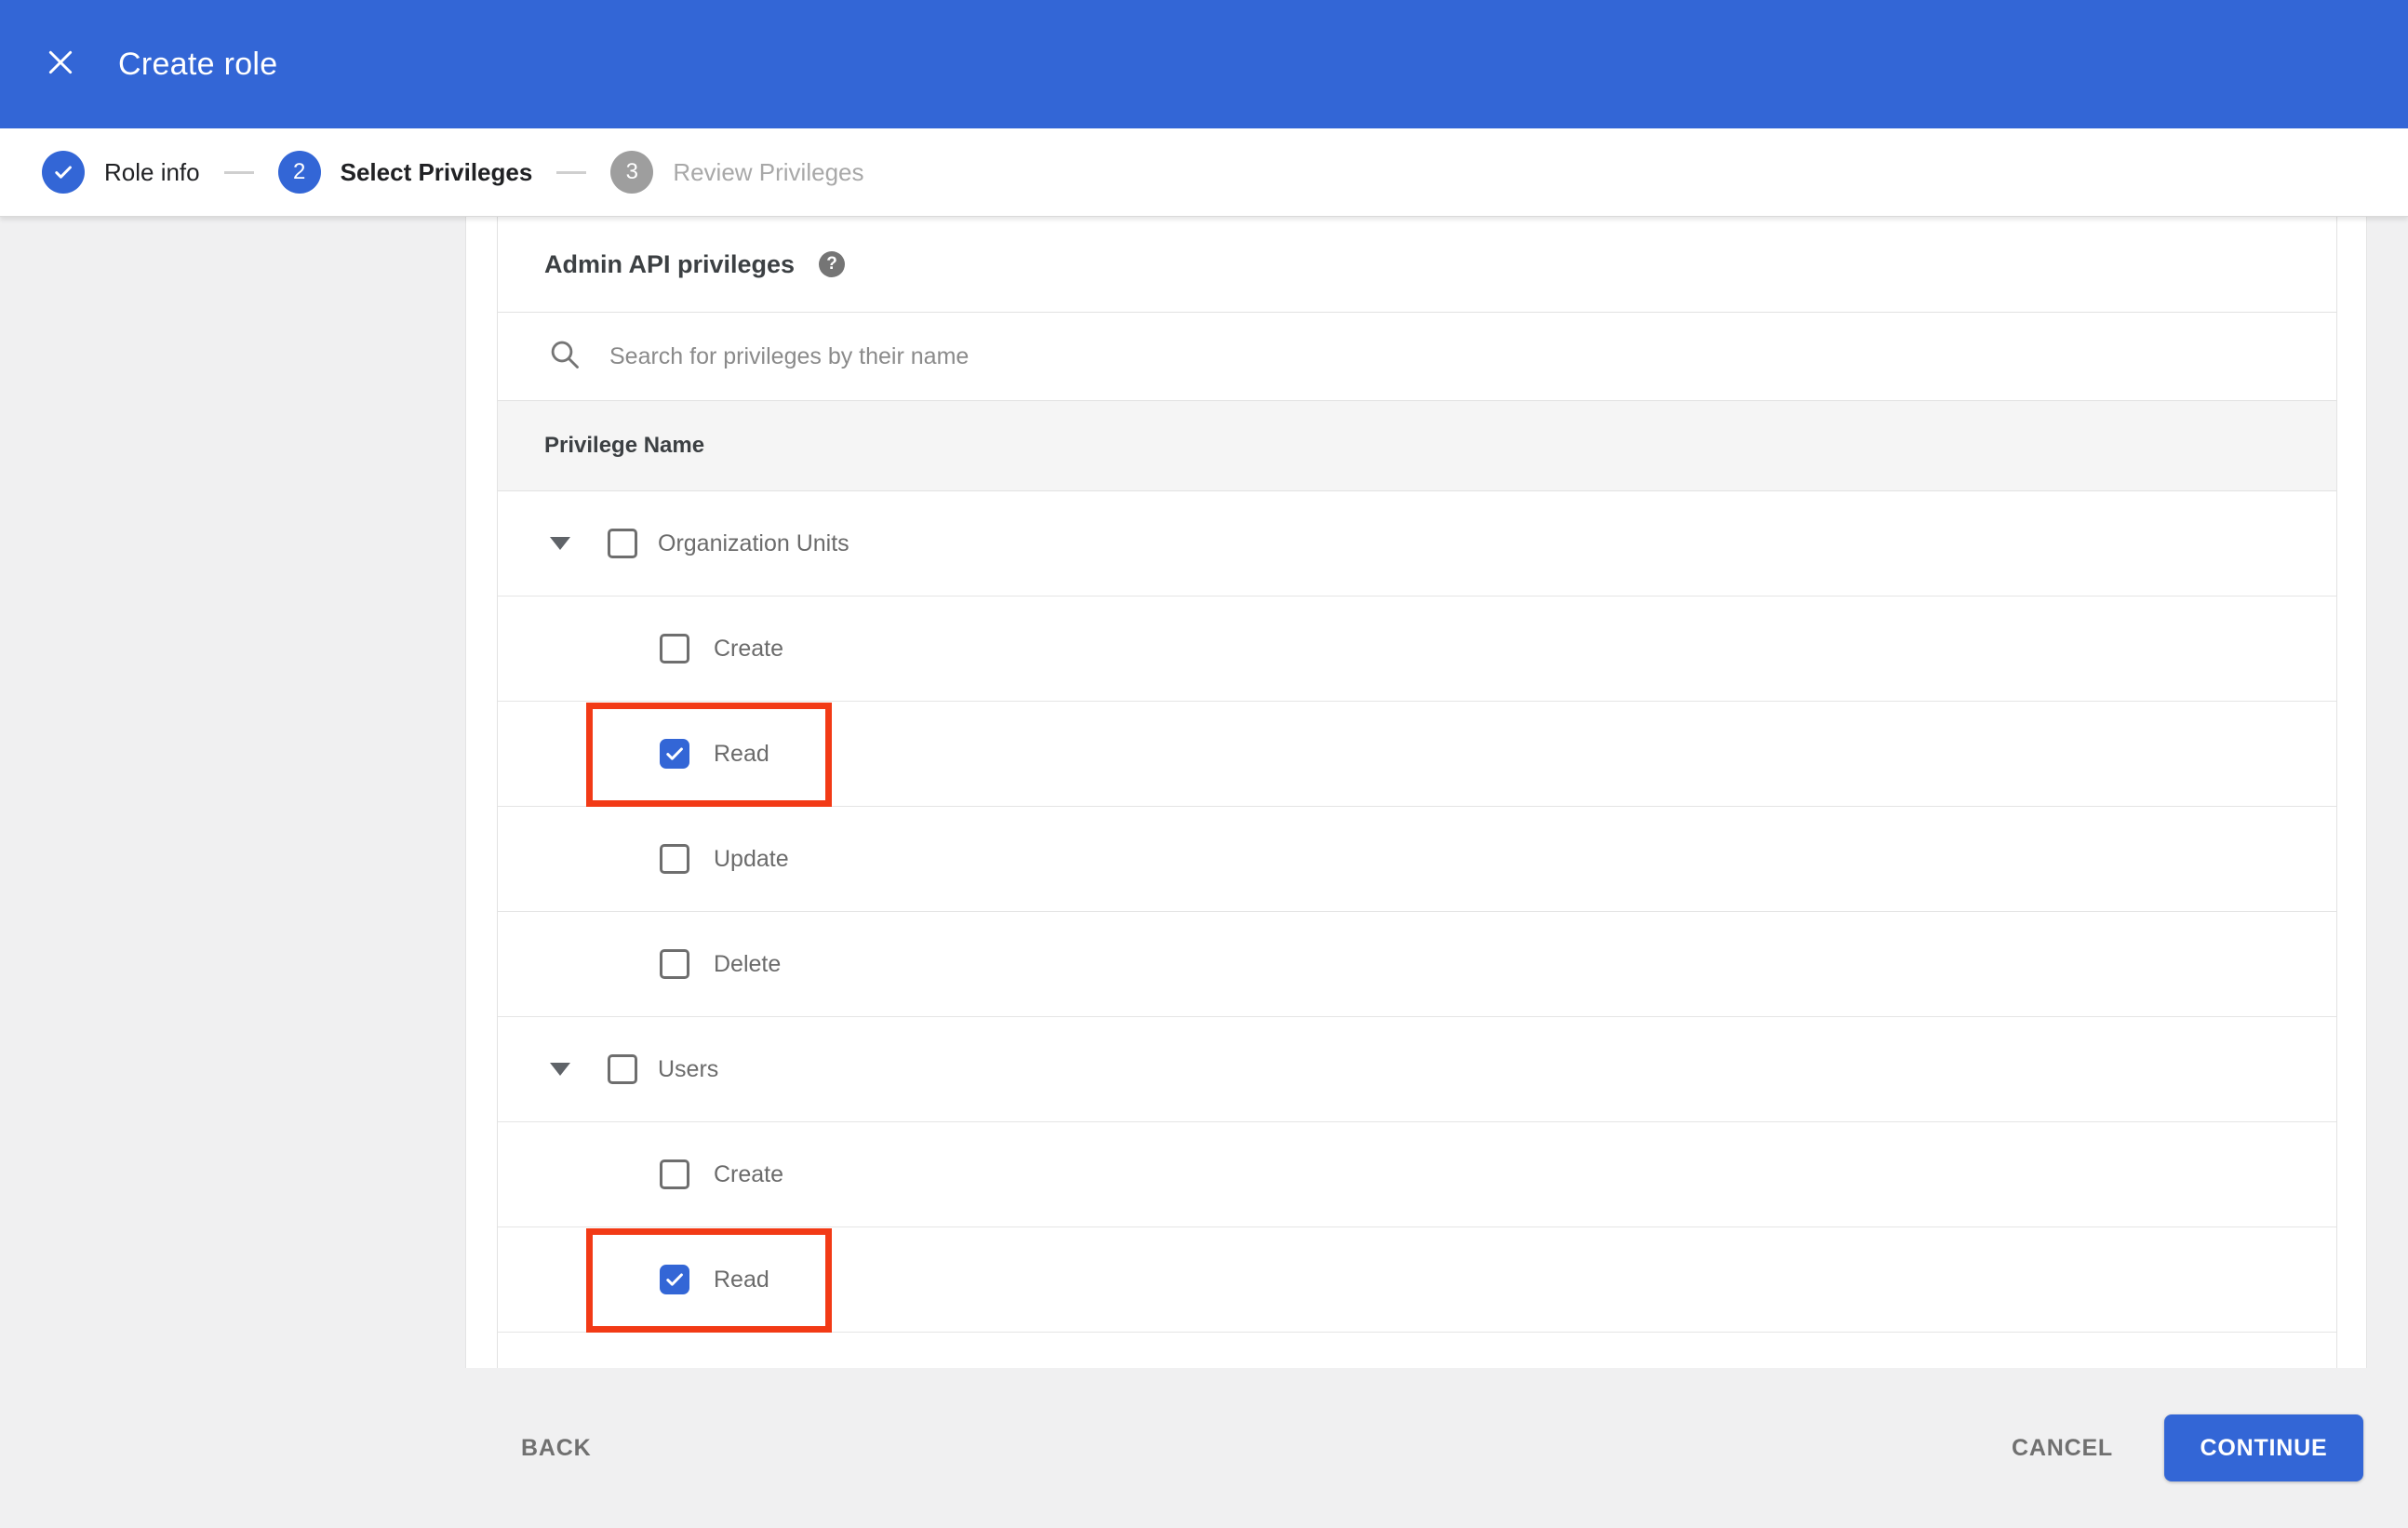 The width and height of the screenshot is (2408, 1528). I want to click on column-header-privilege-name: Privilege Name, so click(624, 445).